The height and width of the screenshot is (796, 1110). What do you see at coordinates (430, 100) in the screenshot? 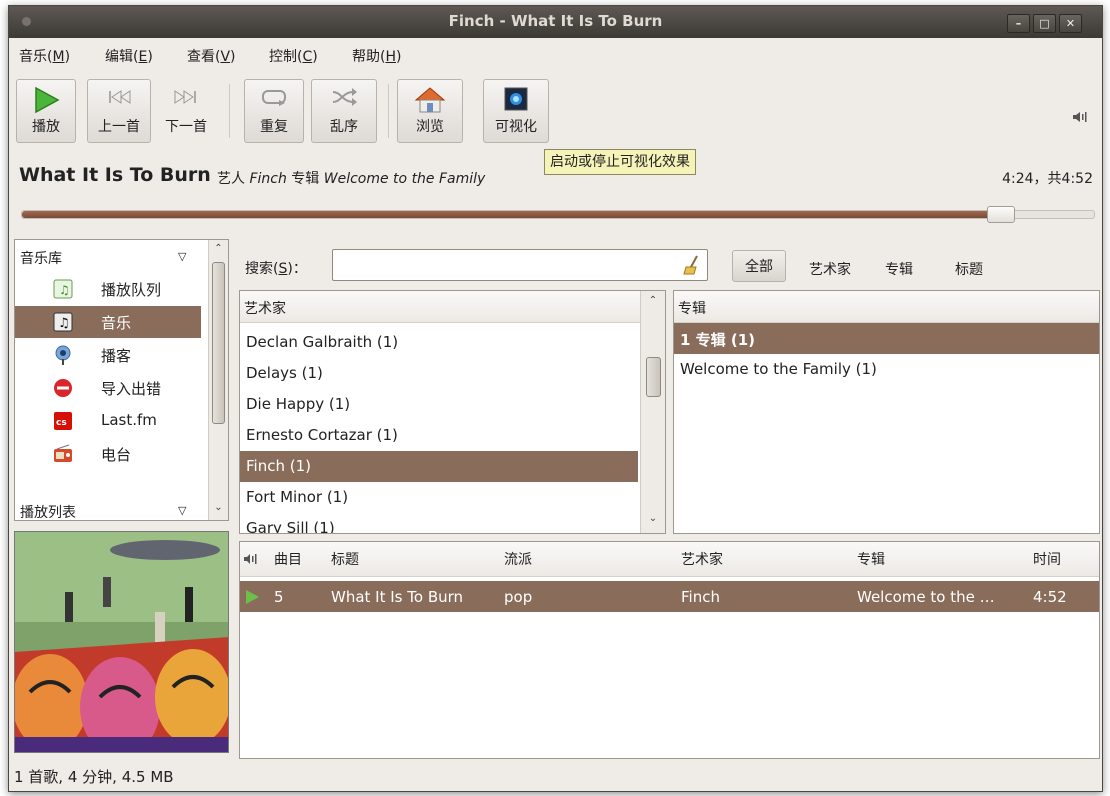
I see `home-icon` at bounding box center [430, 100].